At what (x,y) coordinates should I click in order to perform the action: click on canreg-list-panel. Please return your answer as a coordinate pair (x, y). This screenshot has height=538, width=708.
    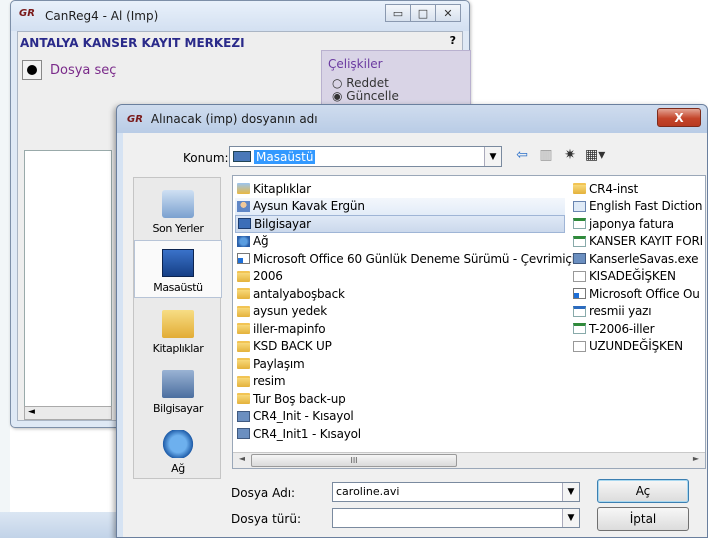
    Looking at the image, I should click on (68, 279).